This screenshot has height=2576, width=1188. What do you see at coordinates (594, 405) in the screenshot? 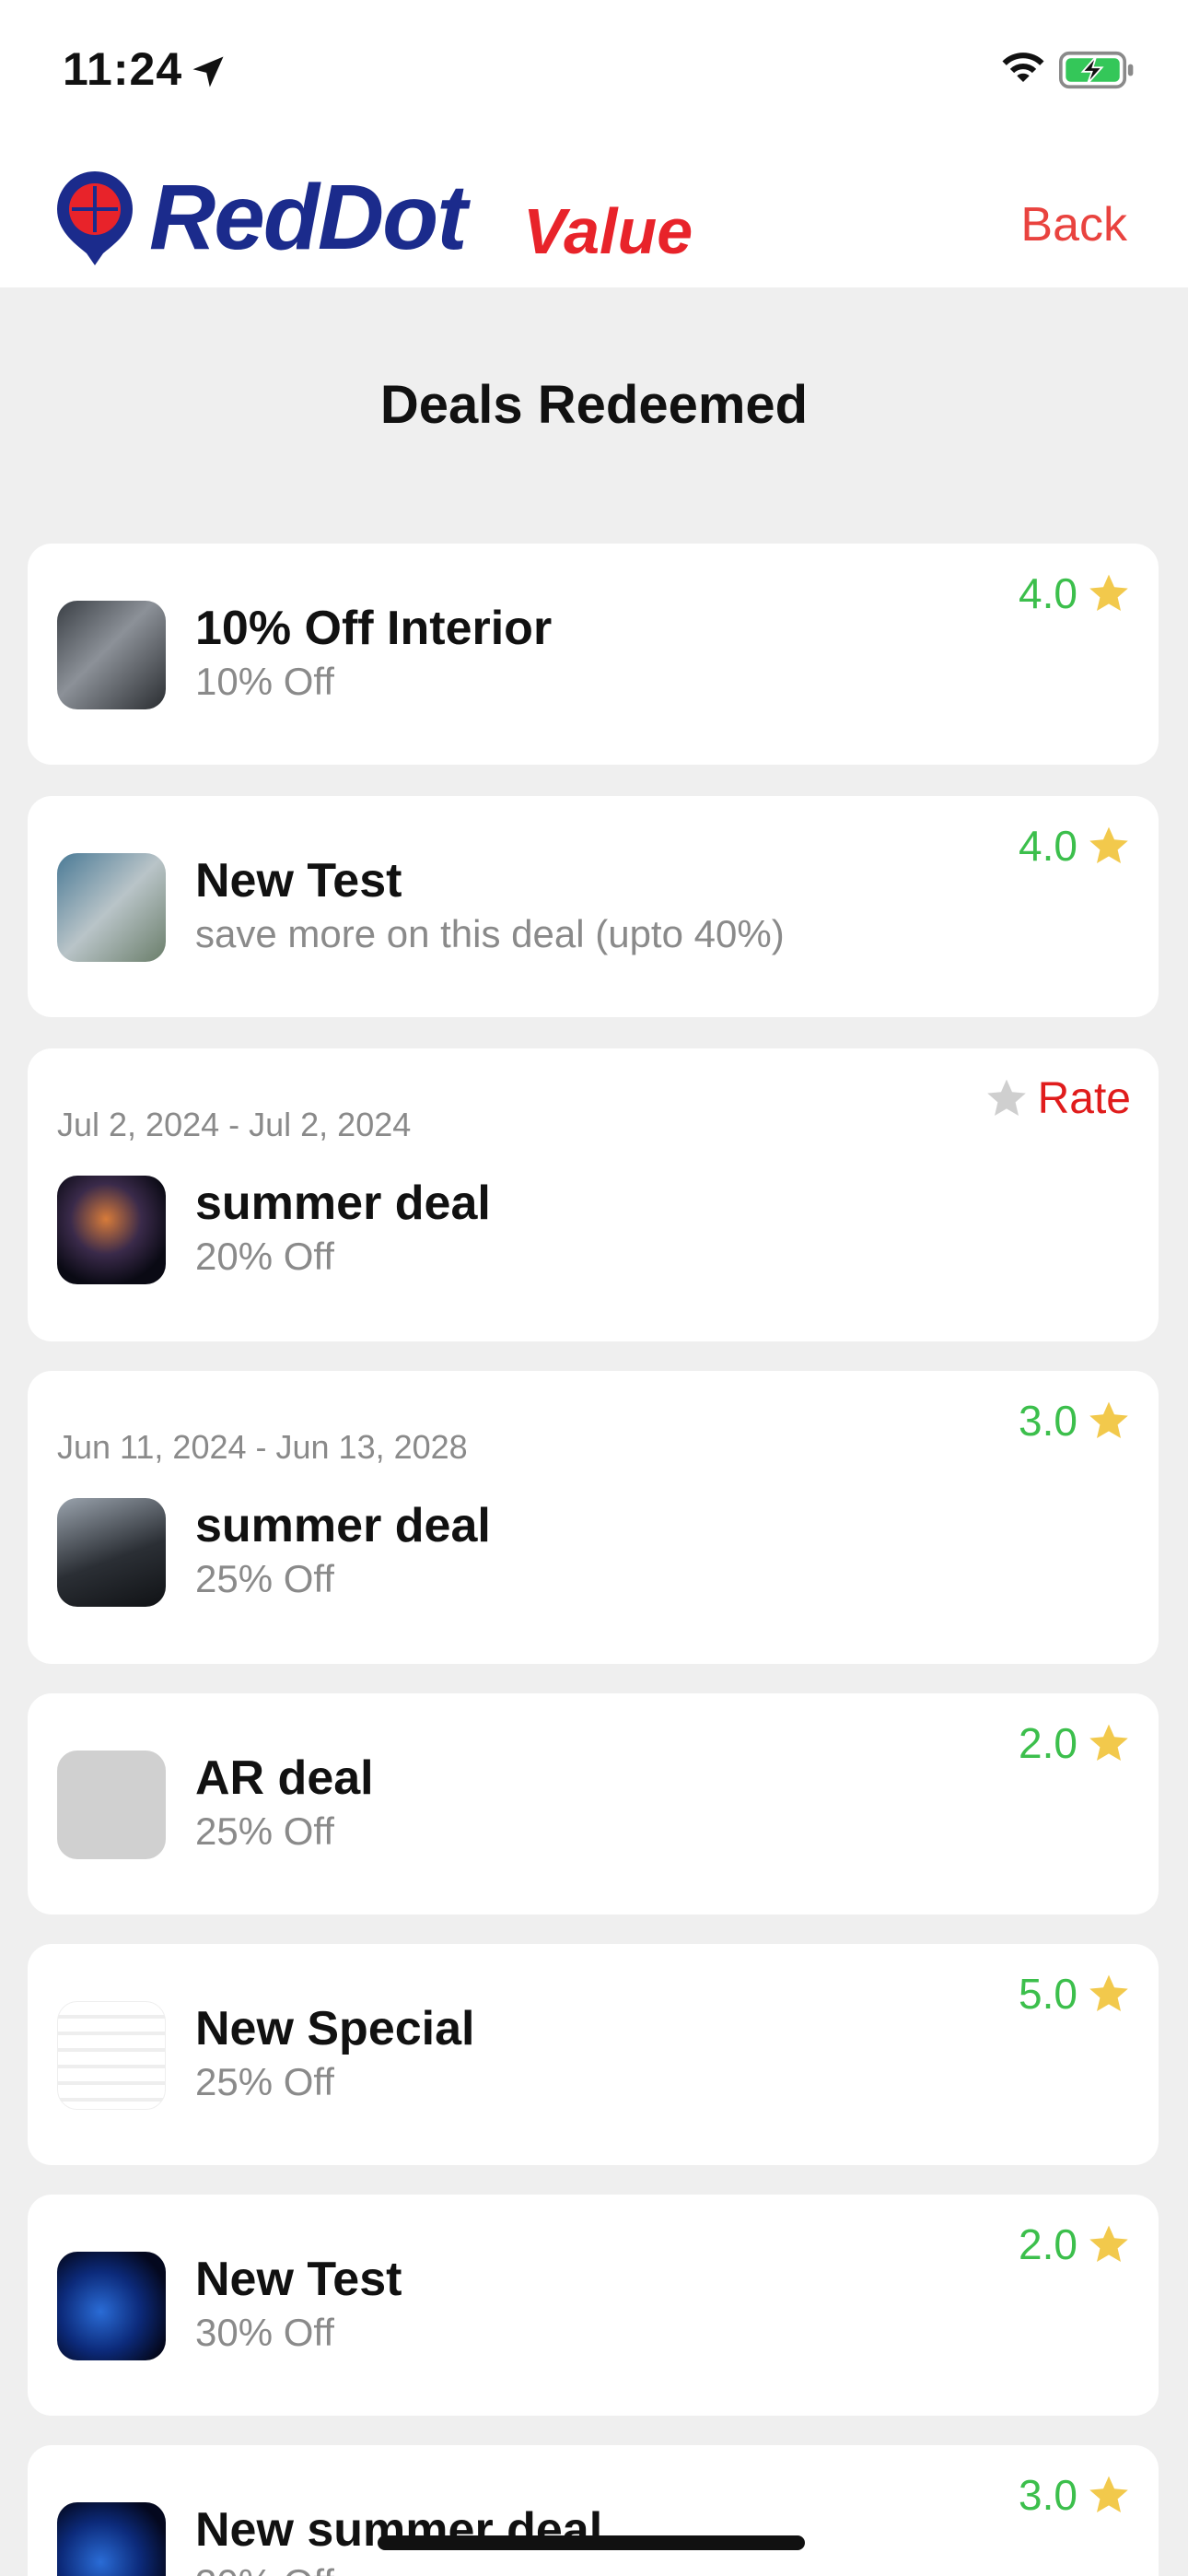
I see `page-title: Deals Redeemed` at bounding box center [594, 405].